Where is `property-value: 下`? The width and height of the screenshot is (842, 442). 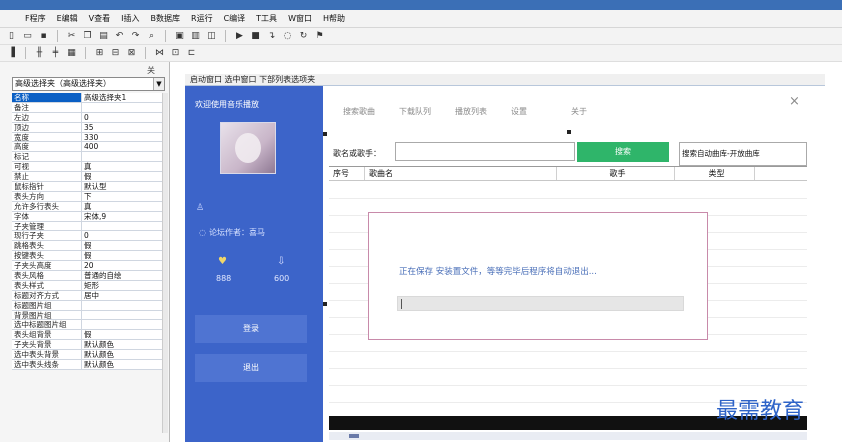 property-value: 下 is located at coordinates (122, 196).